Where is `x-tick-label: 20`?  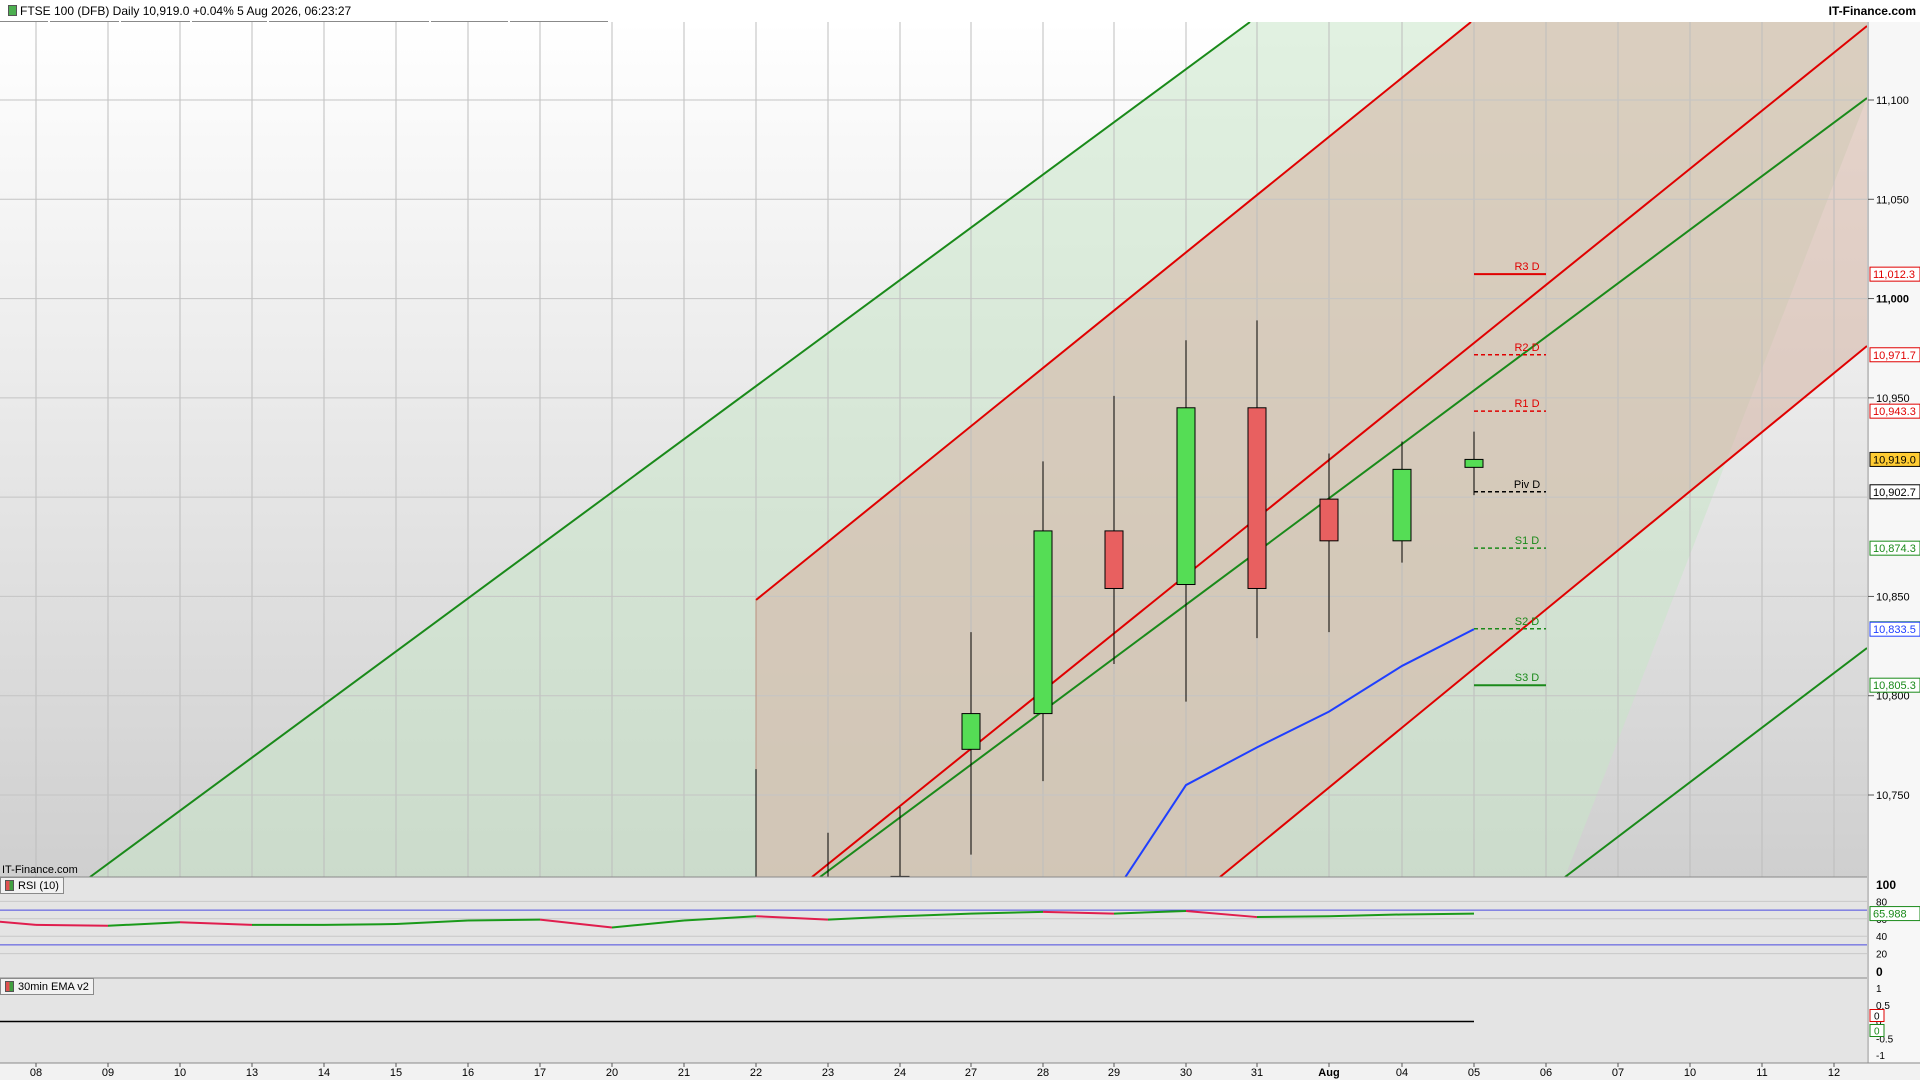 x-tick-label: 20 is located at coordinates (612, 1073).